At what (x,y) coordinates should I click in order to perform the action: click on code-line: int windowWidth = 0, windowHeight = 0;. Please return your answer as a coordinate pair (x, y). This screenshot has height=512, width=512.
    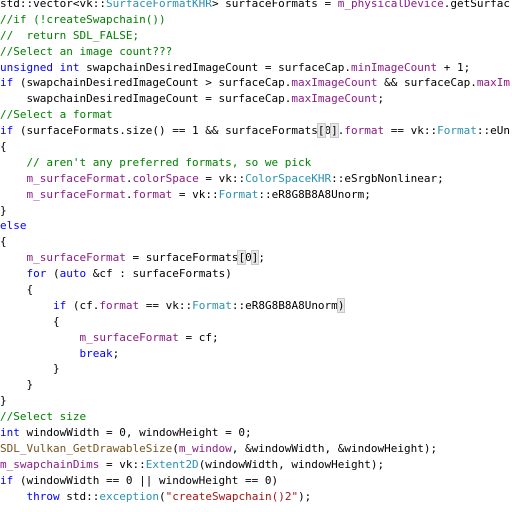
    Looking at the image, I should click on (256, 433).